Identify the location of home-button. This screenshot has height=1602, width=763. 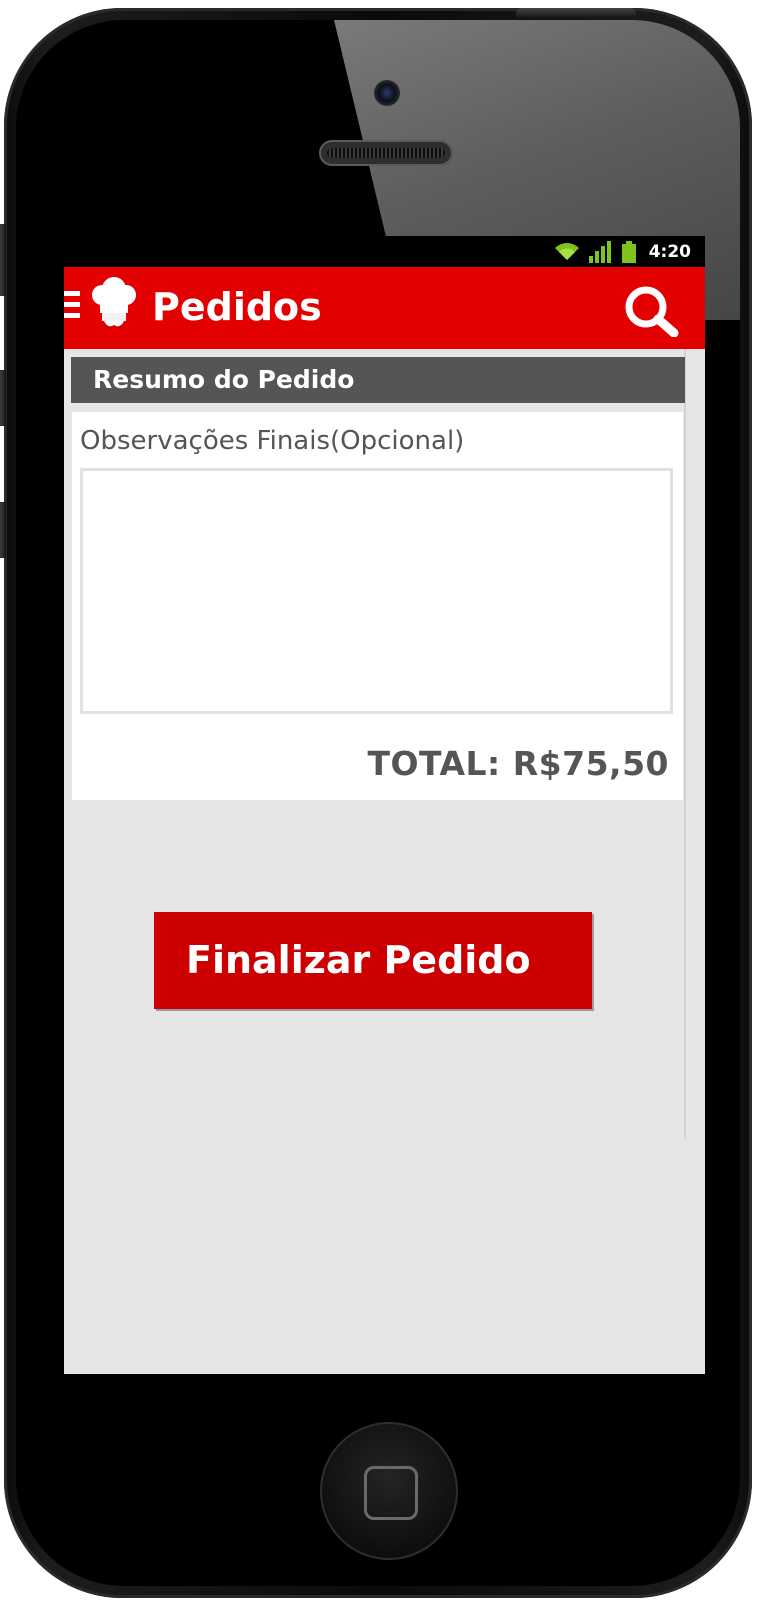
(389, 1491).